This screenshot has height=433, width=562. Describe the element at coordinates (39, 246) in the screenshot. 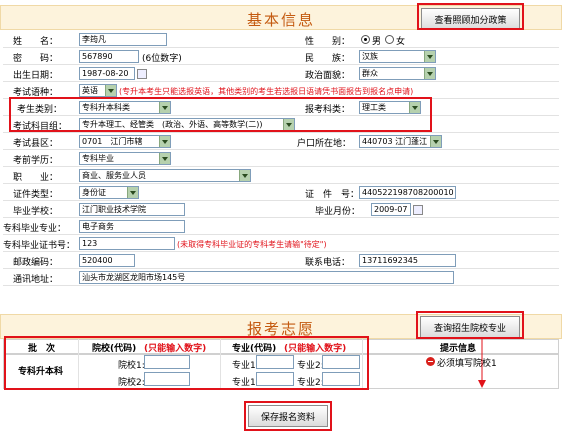

I see `cert-label: 专科毕业证书号：` at that location.